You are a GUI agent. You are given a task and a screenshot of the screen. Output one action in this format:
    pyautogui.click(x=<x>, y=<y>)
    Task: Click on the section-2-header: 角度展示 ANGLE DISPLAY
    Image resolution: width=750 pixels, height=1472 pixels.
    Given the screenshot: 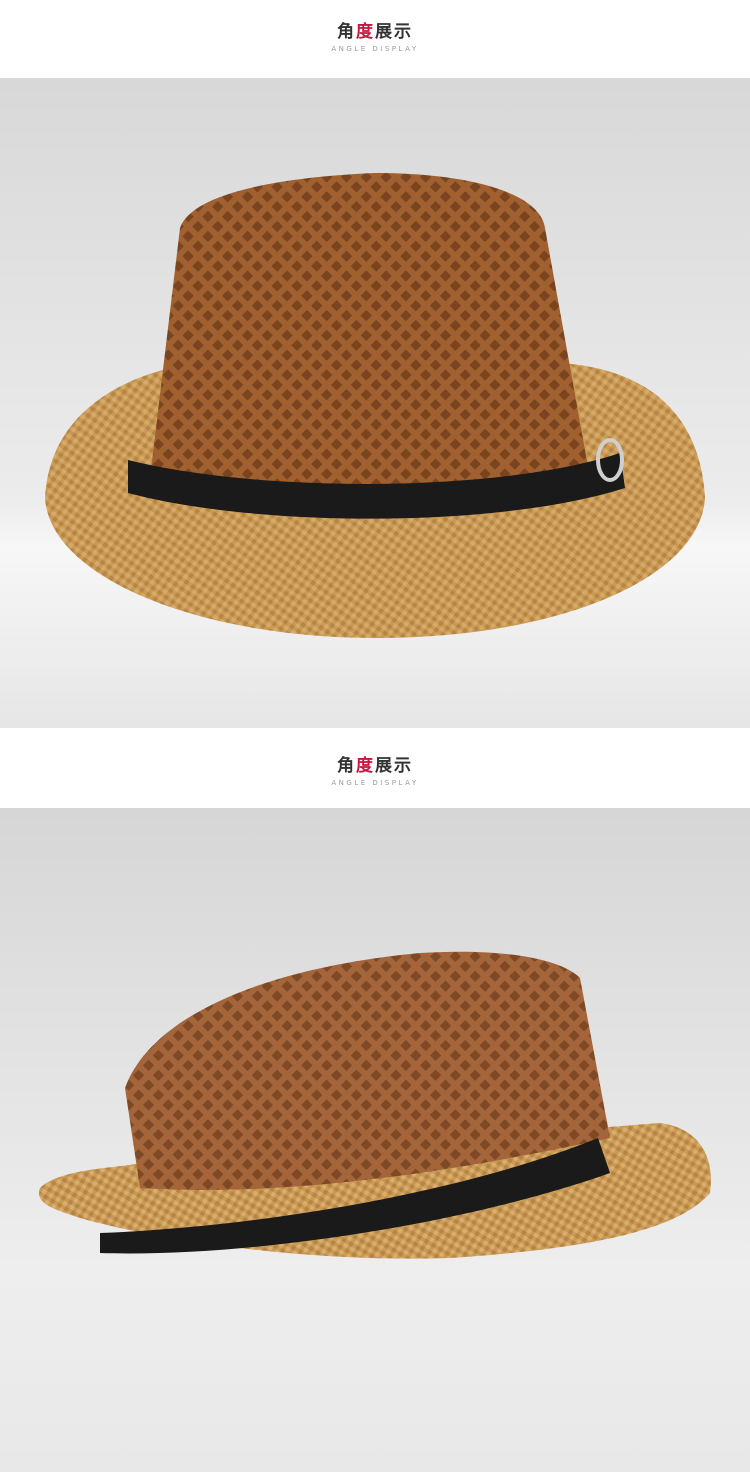 What is the action you would take?
    pyautogui.click(x=375, y=771)
    